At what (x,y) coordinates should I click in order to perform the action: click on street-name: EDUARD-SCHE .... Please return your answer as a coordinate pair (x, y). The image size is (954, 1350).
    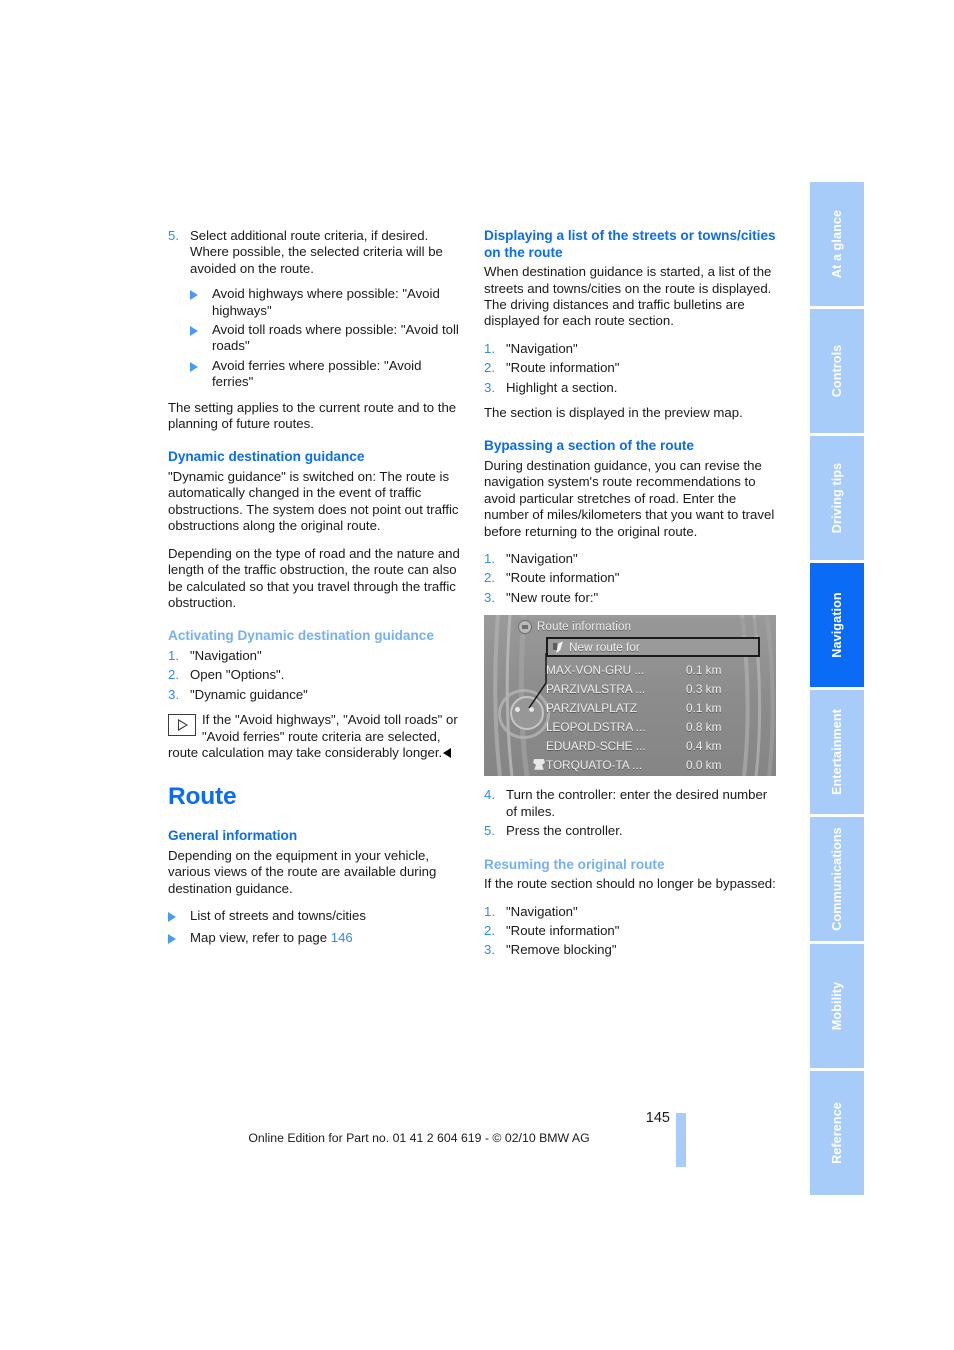
    Looking at the image, I should click on (596, 745).